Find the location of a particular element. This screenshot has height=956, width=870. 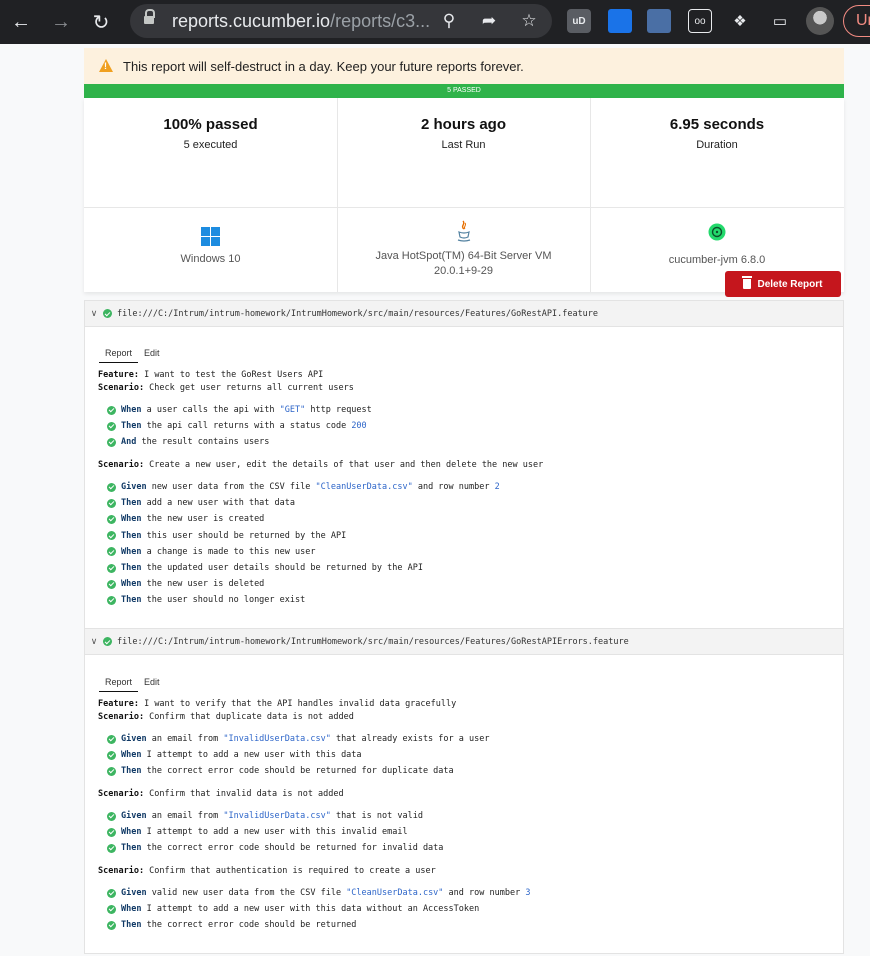

pass-bar: 5 PASSED is located at coordinates (464, 91).